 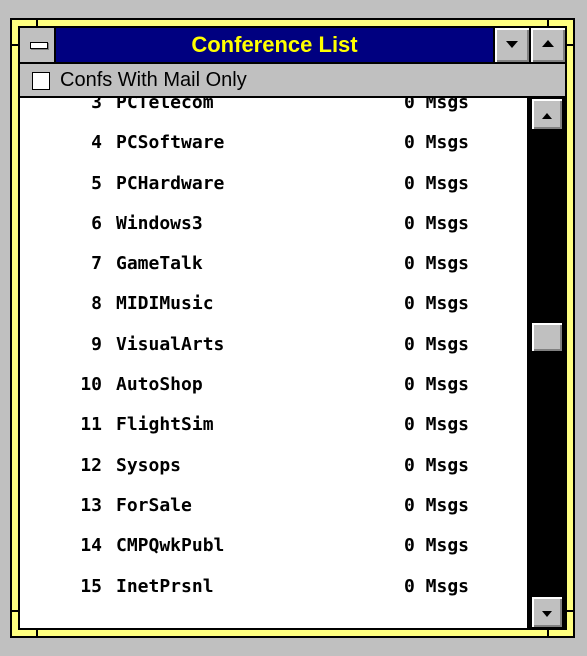 I want to click on confs-with-mail-only-label: Confs With Mail Only, so click(x=153, y=80).